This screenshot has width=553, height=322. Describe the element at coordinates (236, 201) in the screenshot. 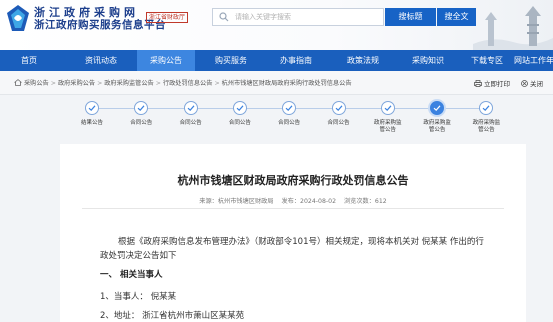

I see `article-source: 来源：杭州市钱塘区财政局` at that location.